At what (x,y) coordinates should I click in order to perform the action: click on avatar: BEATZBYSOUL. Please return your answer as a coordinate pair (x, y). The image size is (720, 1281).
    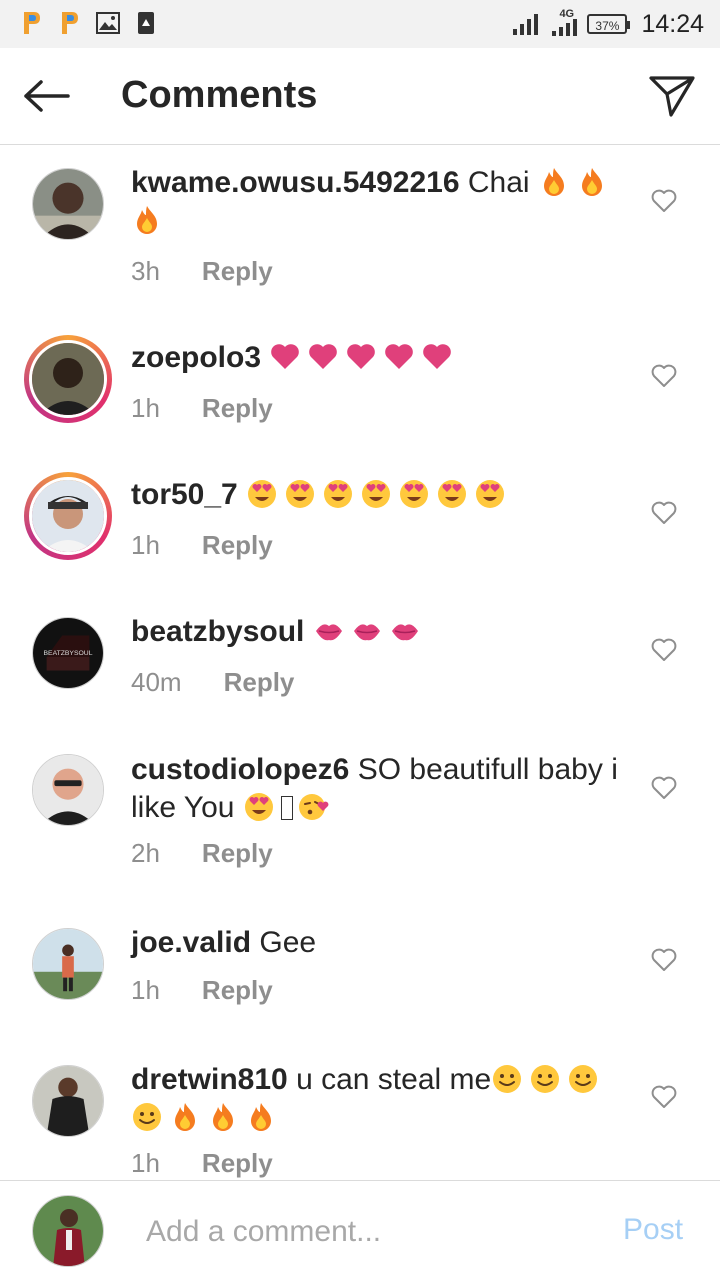
    Looking at the image, I should click on (68, 653).